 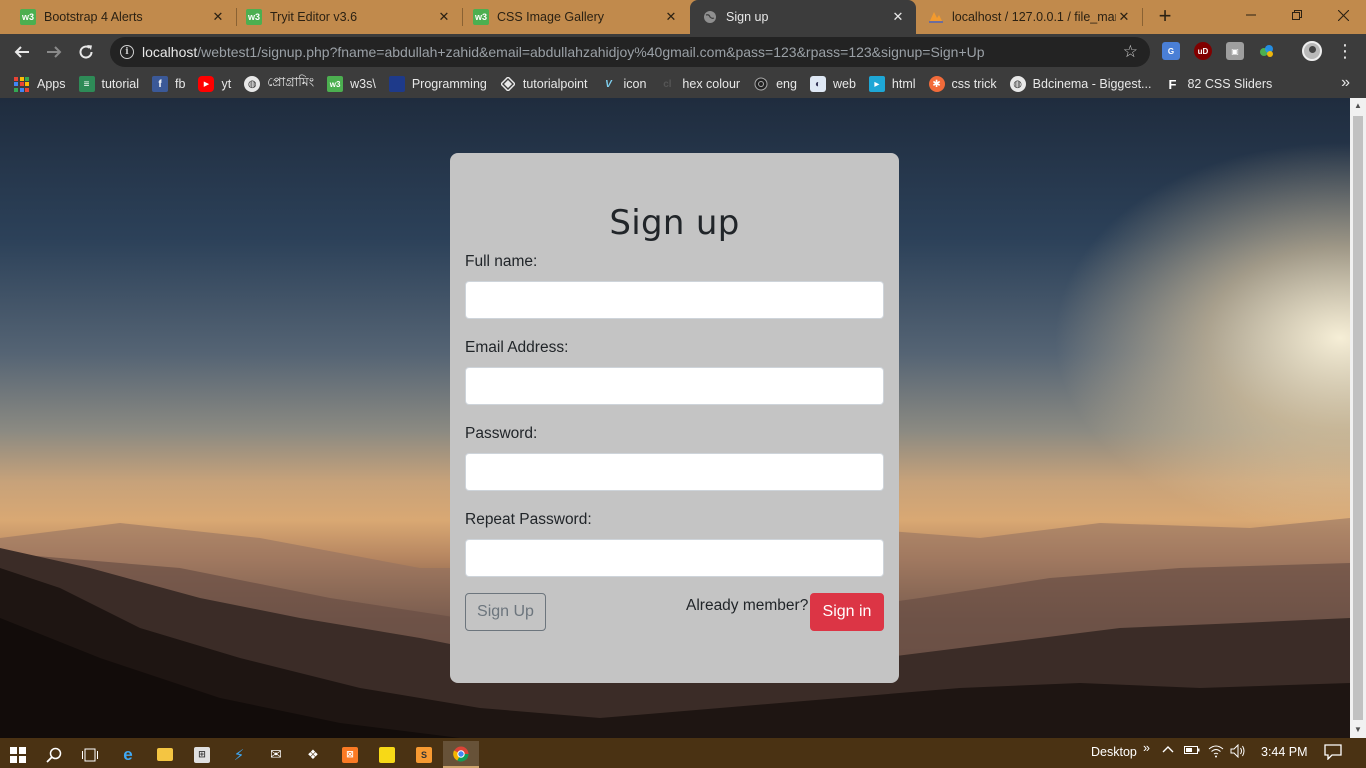 What do you see at coordinates (1358, 730) in the screenshot?
I see `scroll-down-icon: ▼` at bounding box center [1358, 730].